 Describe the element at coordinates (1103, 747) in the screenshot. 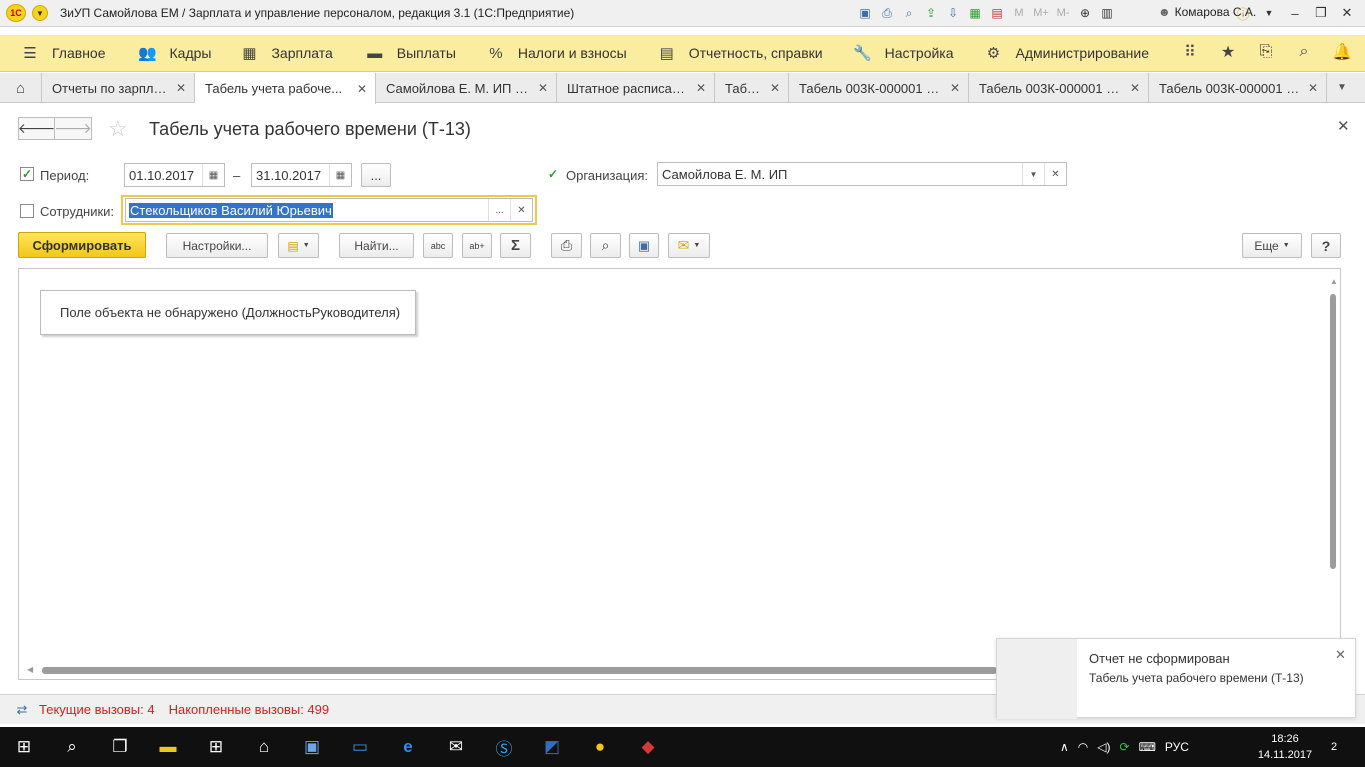

I see `volume-icon: ◁)` at that location.